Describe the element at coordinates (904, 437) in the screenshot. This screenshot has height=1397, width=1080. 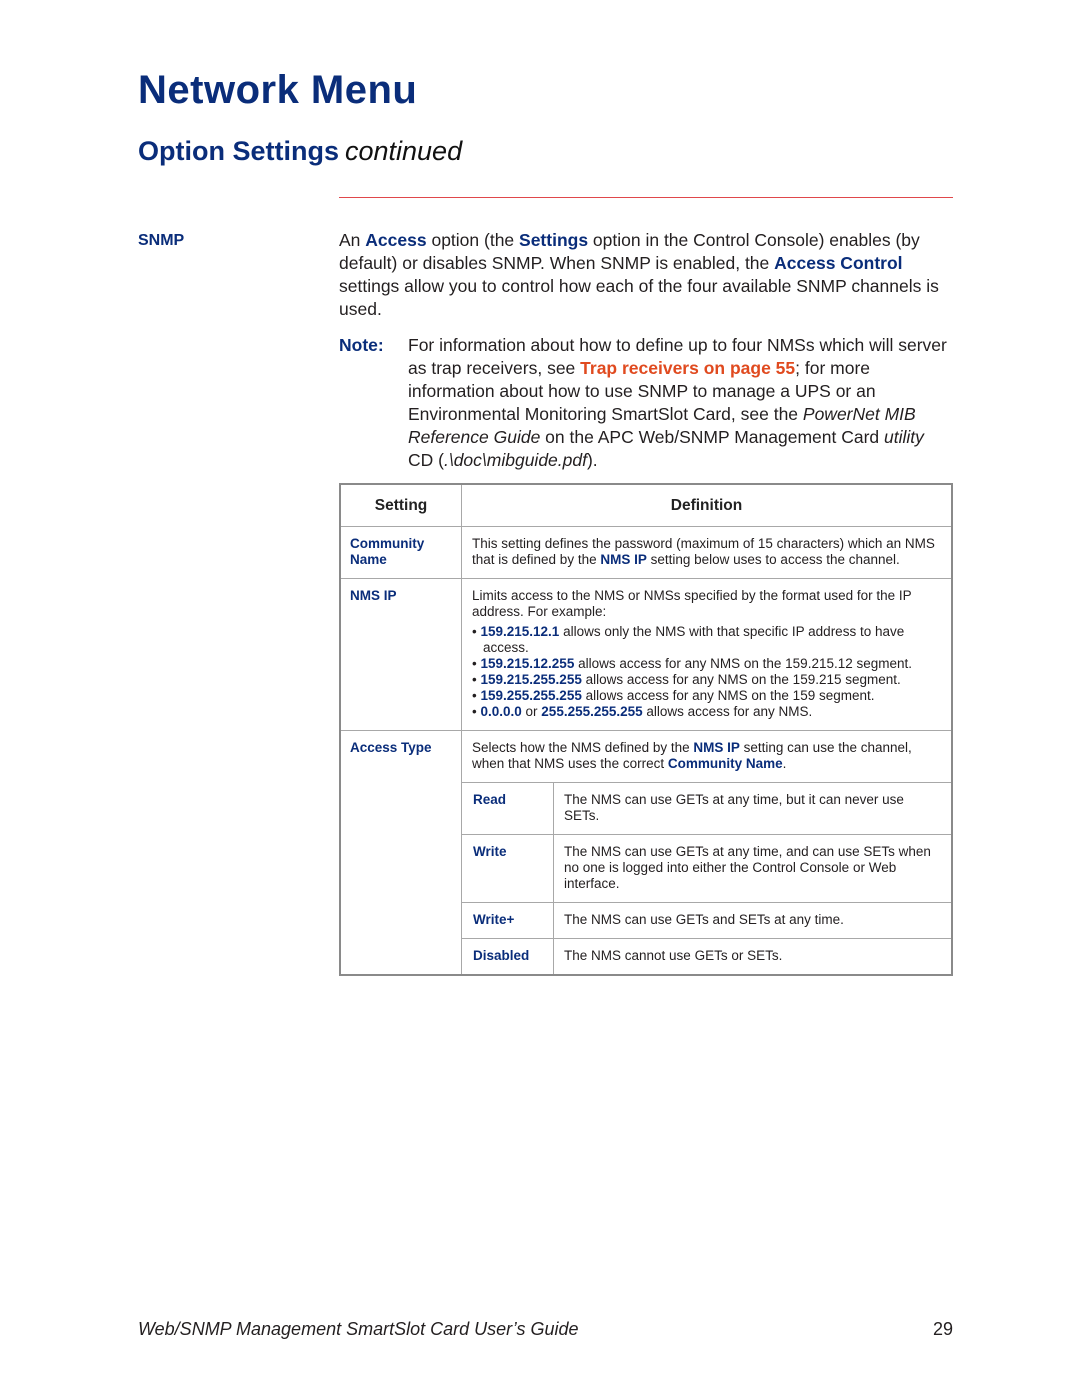
I see `utility-word: utility` at that location.